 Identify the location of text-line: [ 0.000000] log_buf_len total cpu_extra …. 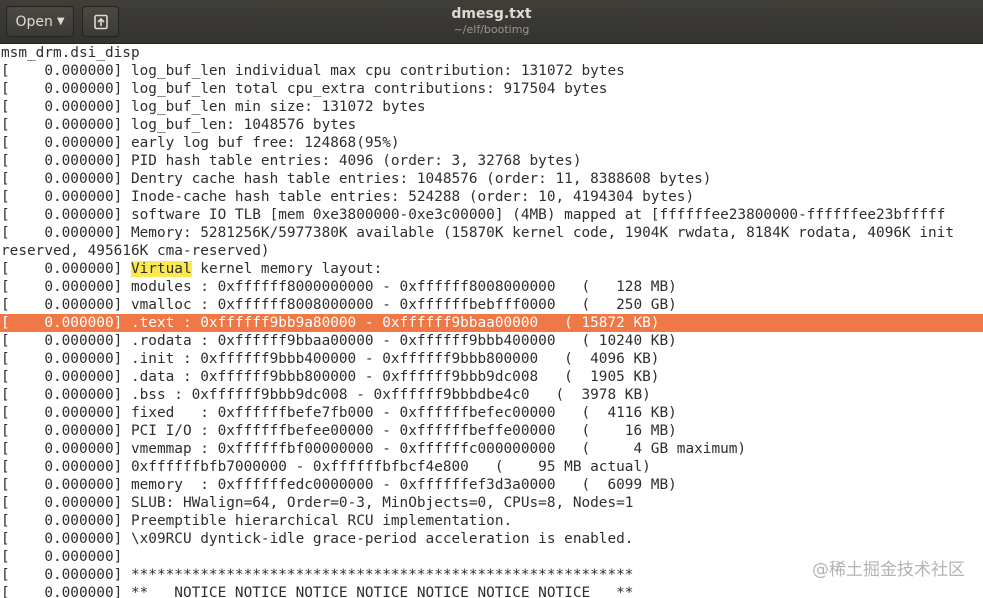
(491, 89).